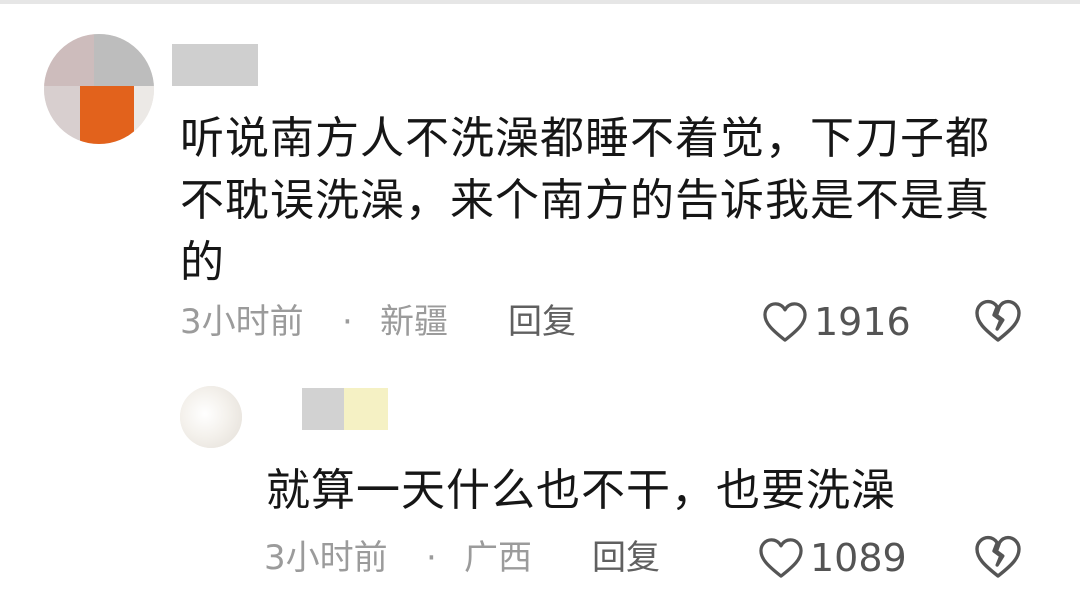 This screenshot has width=1080, height=608. What do you see at coordinates (626, 558) in the screenshot?
I see `reply-reply-button: 回复` at bounding box center [626, 558].